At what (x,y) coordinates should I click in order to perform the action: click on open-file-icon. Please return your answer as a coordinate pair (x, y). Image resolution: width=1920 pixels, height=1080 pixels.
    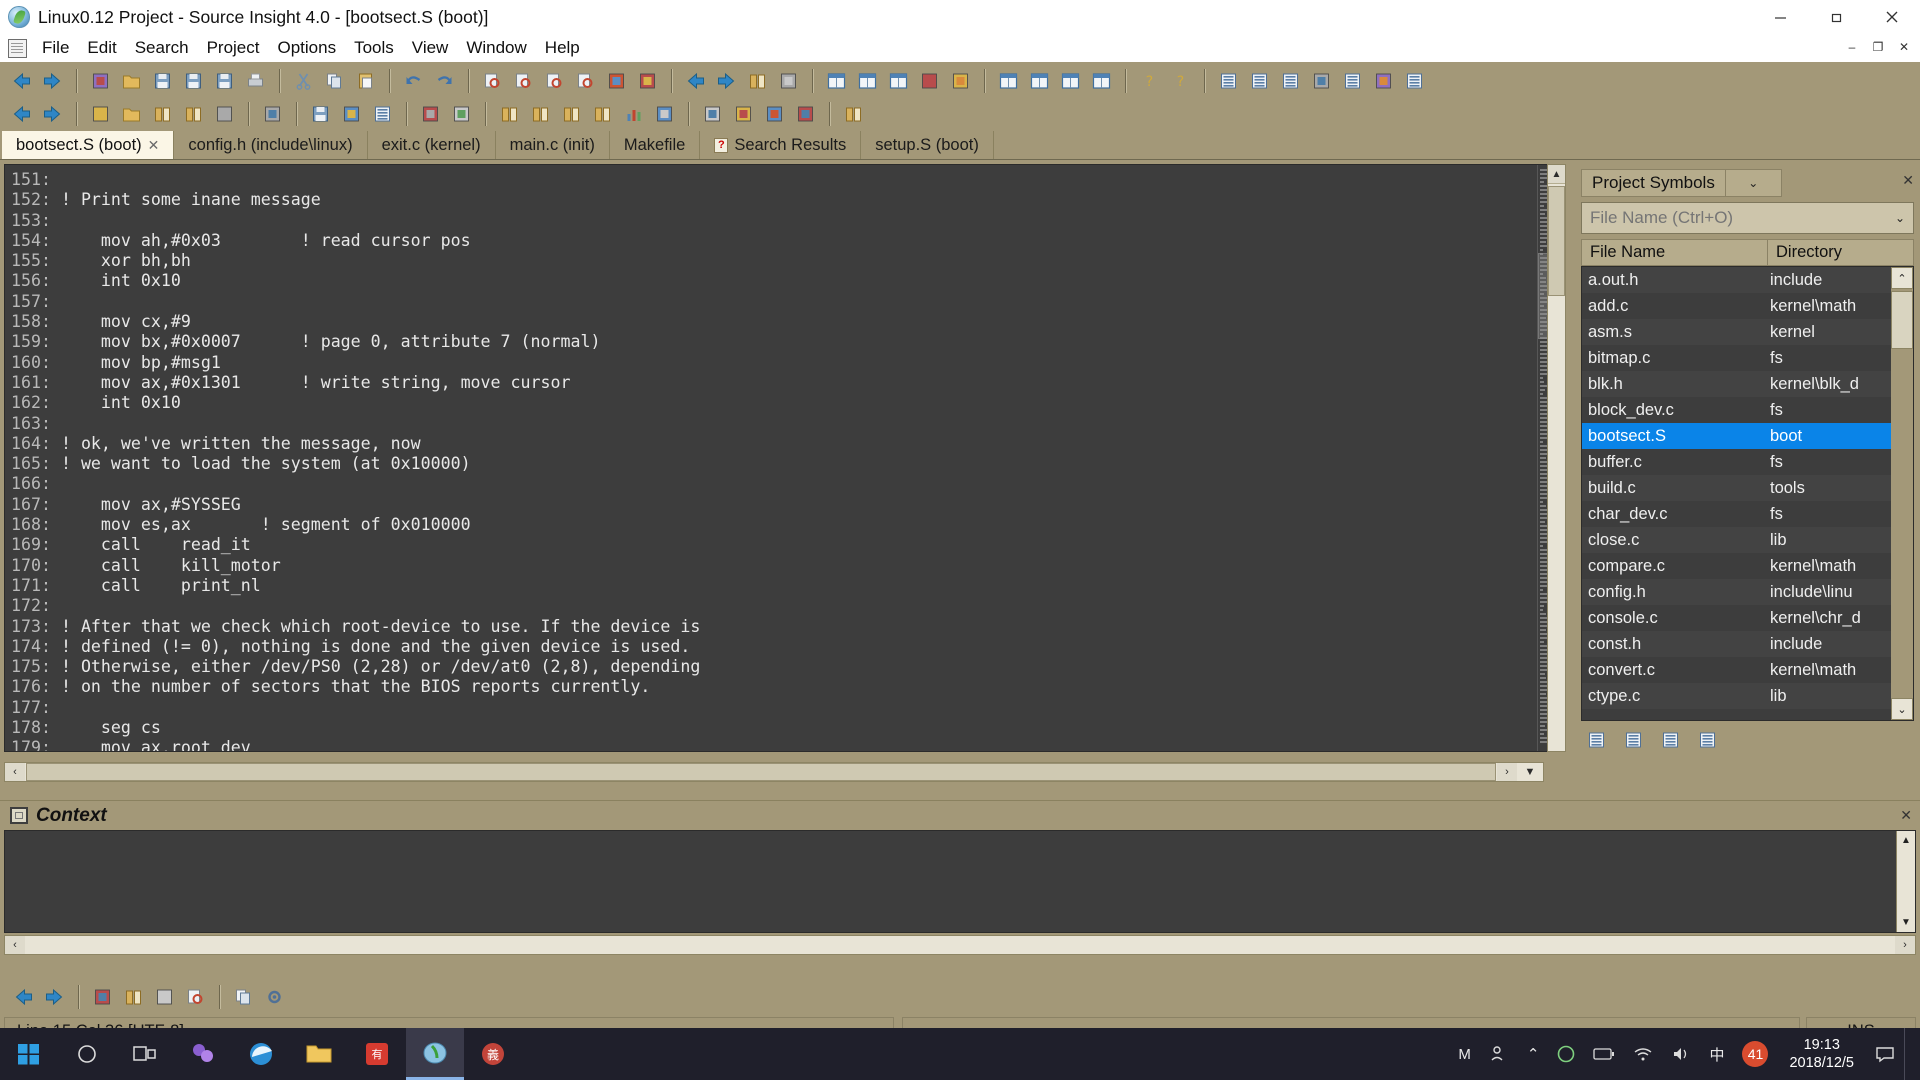
    Looking at the image, I should click on (131, 80).